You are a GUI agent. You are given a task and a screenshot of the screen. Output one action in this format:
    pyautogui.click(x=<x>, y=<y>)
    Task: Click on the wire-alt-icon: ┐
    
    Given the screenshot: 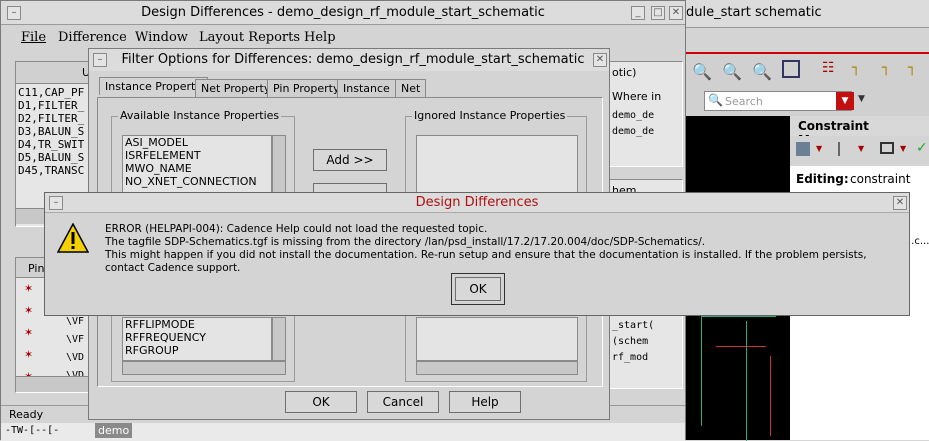 What is the action you would take?
    pyautogui.click(x=886, y=68)
    